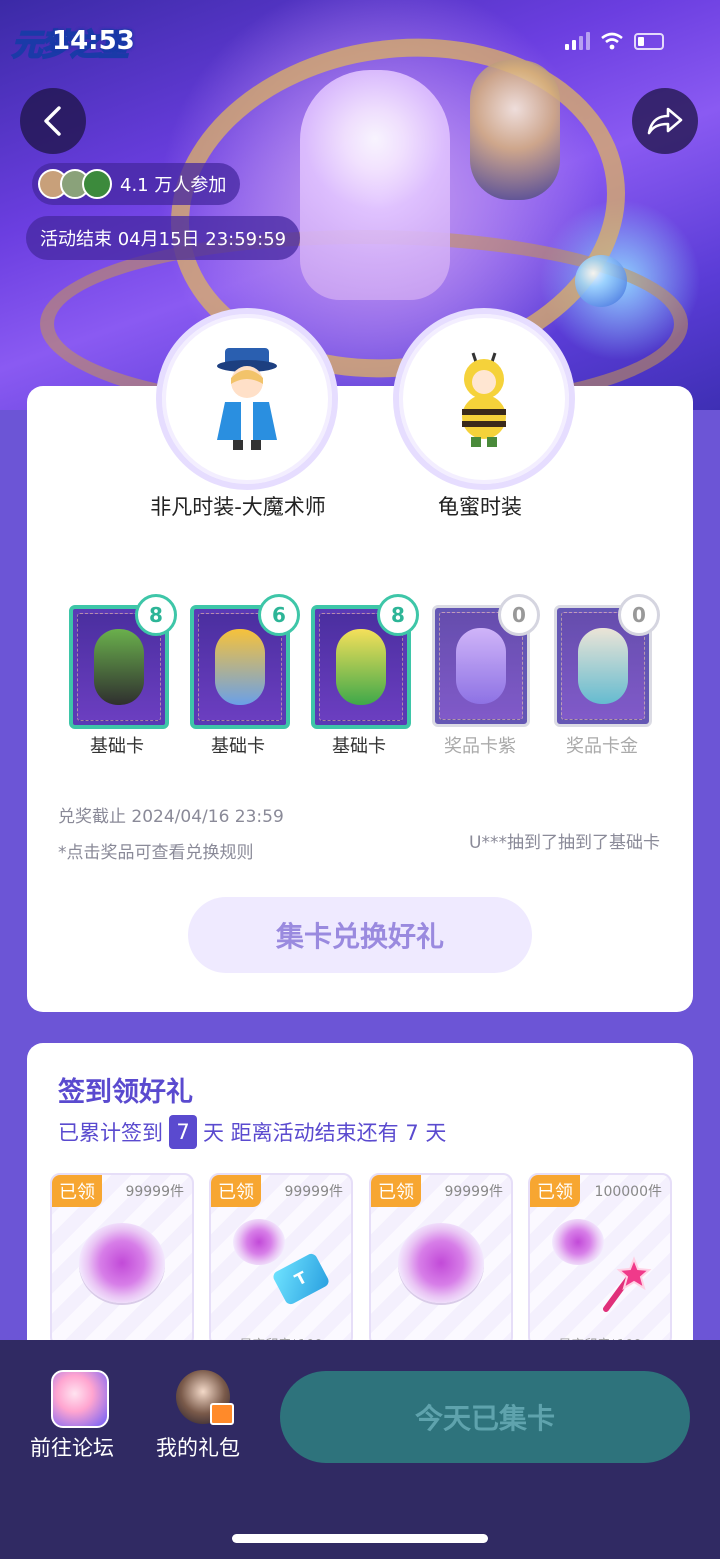 The width and height of the screenshot is (720, 1559). I want to click on signin-suffix: 天 距离活动结束还有 7 天, so click(325, 1133).